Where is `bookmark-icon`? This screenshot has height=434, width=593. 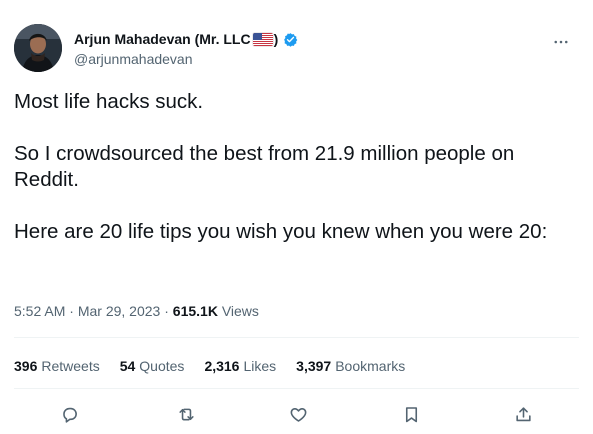 bookmark-icon is located at coordinates (411, 414).